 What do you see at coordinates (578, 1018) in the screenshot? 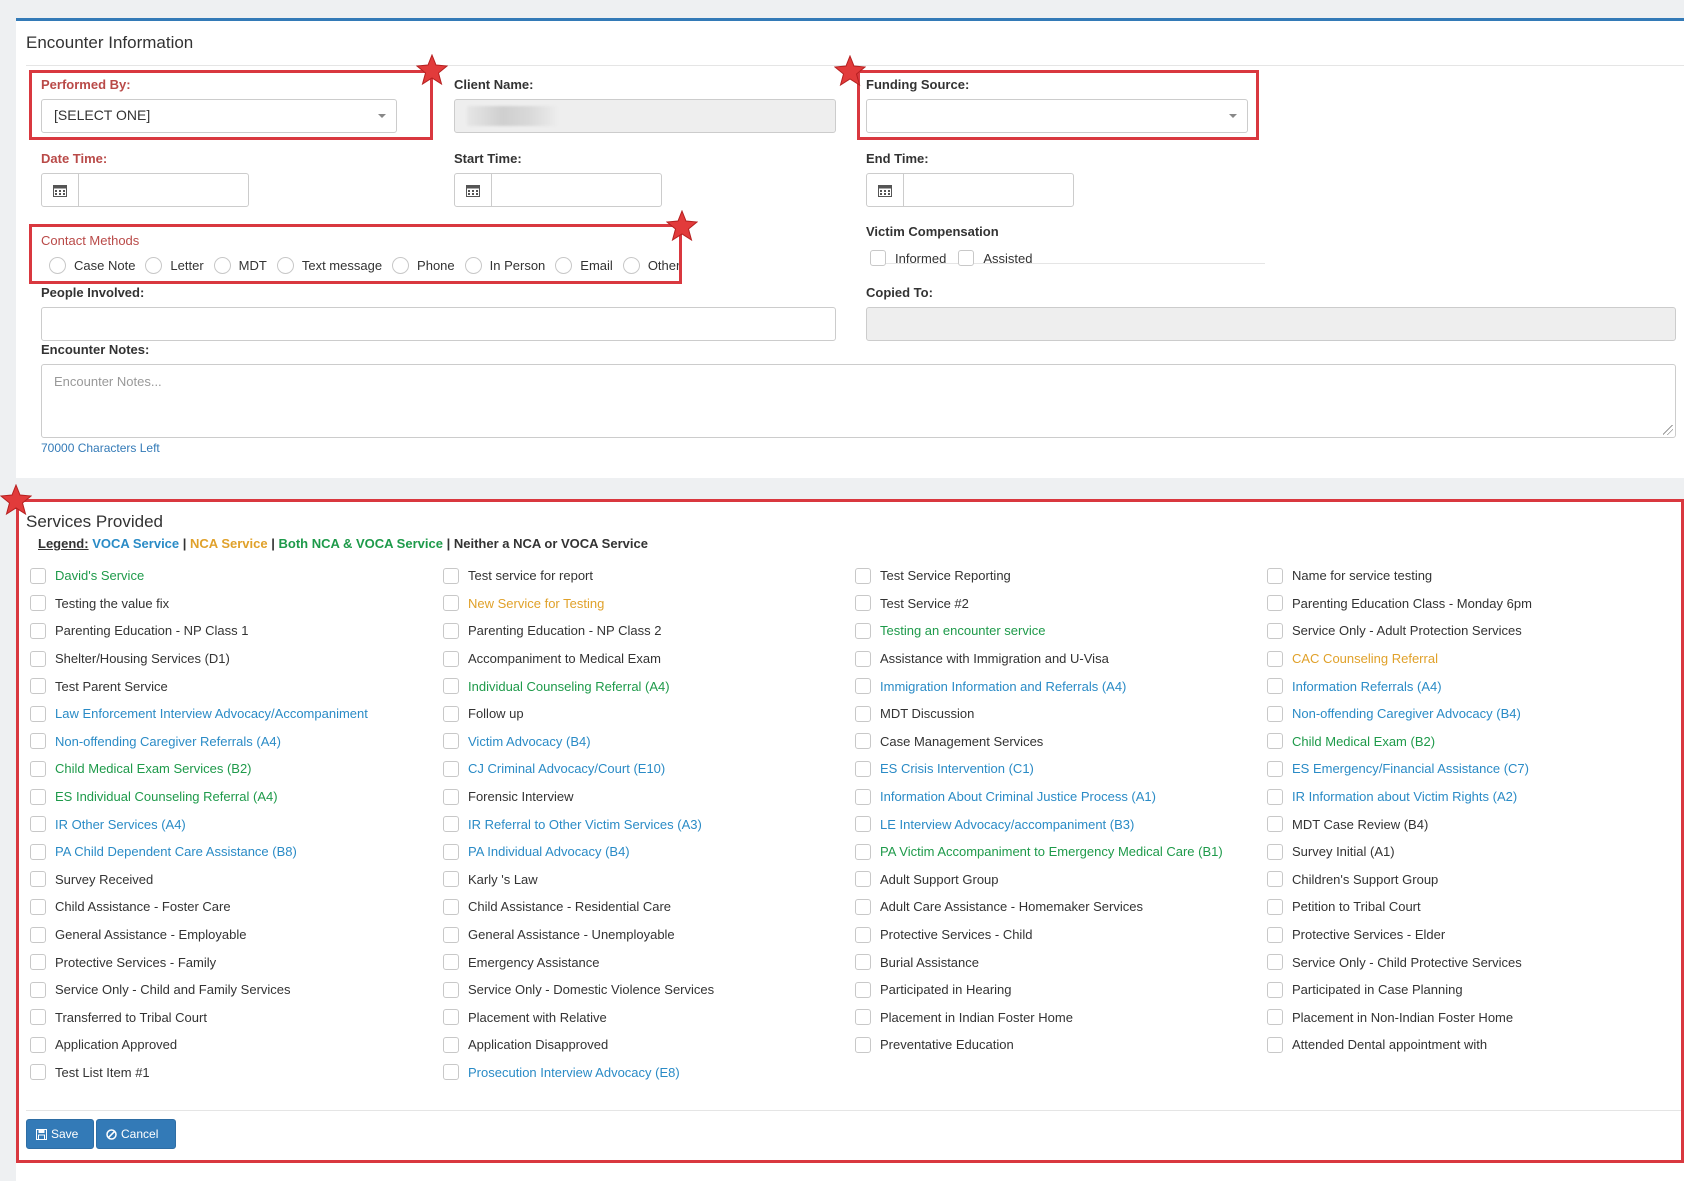
I see `service-item: Placement with Relative` at bounding box center [578, 1018].